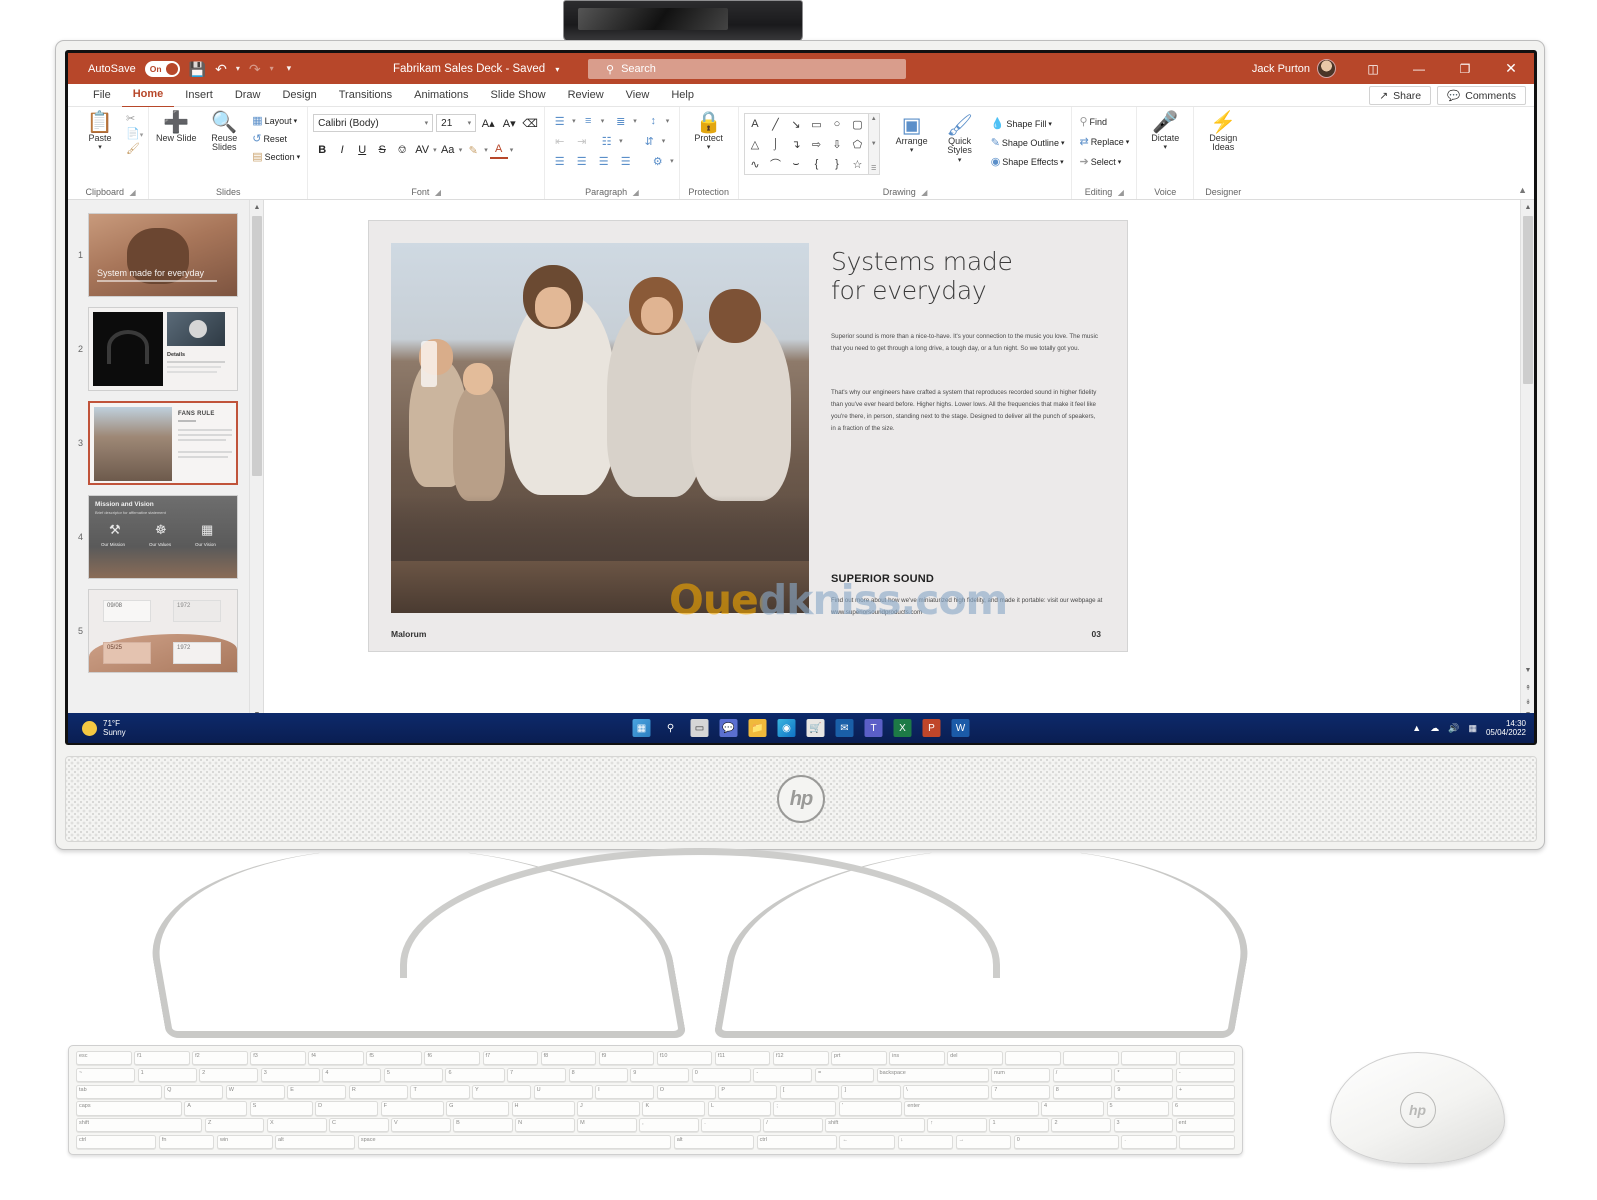 The image size is (1597, 1200). What do you see at coordinates (925, 1141) in the screenshot?
I see `key-arrow-down: ↓` at bounding box center [925, 1141].